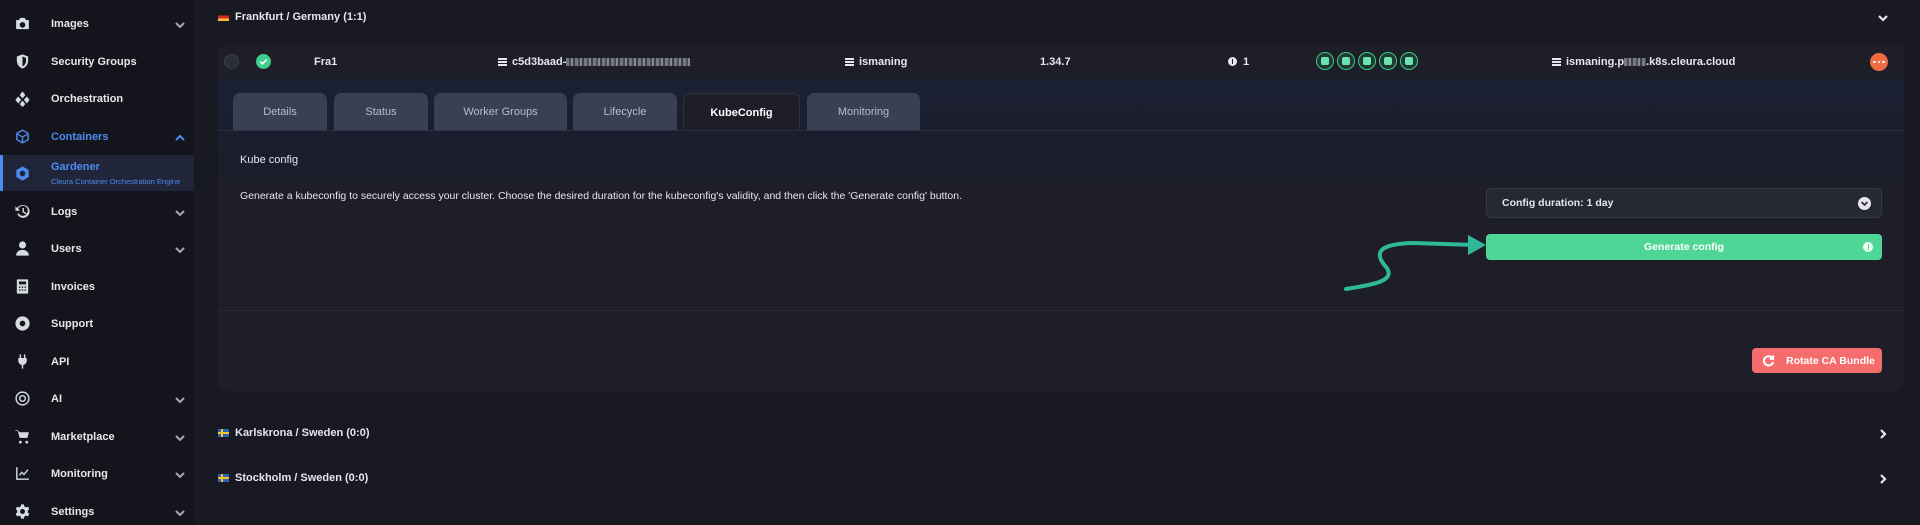  What do you see at coordinates (22, 212) in the screenshot?
I see `history-icon` at bounding box center [22, 212].